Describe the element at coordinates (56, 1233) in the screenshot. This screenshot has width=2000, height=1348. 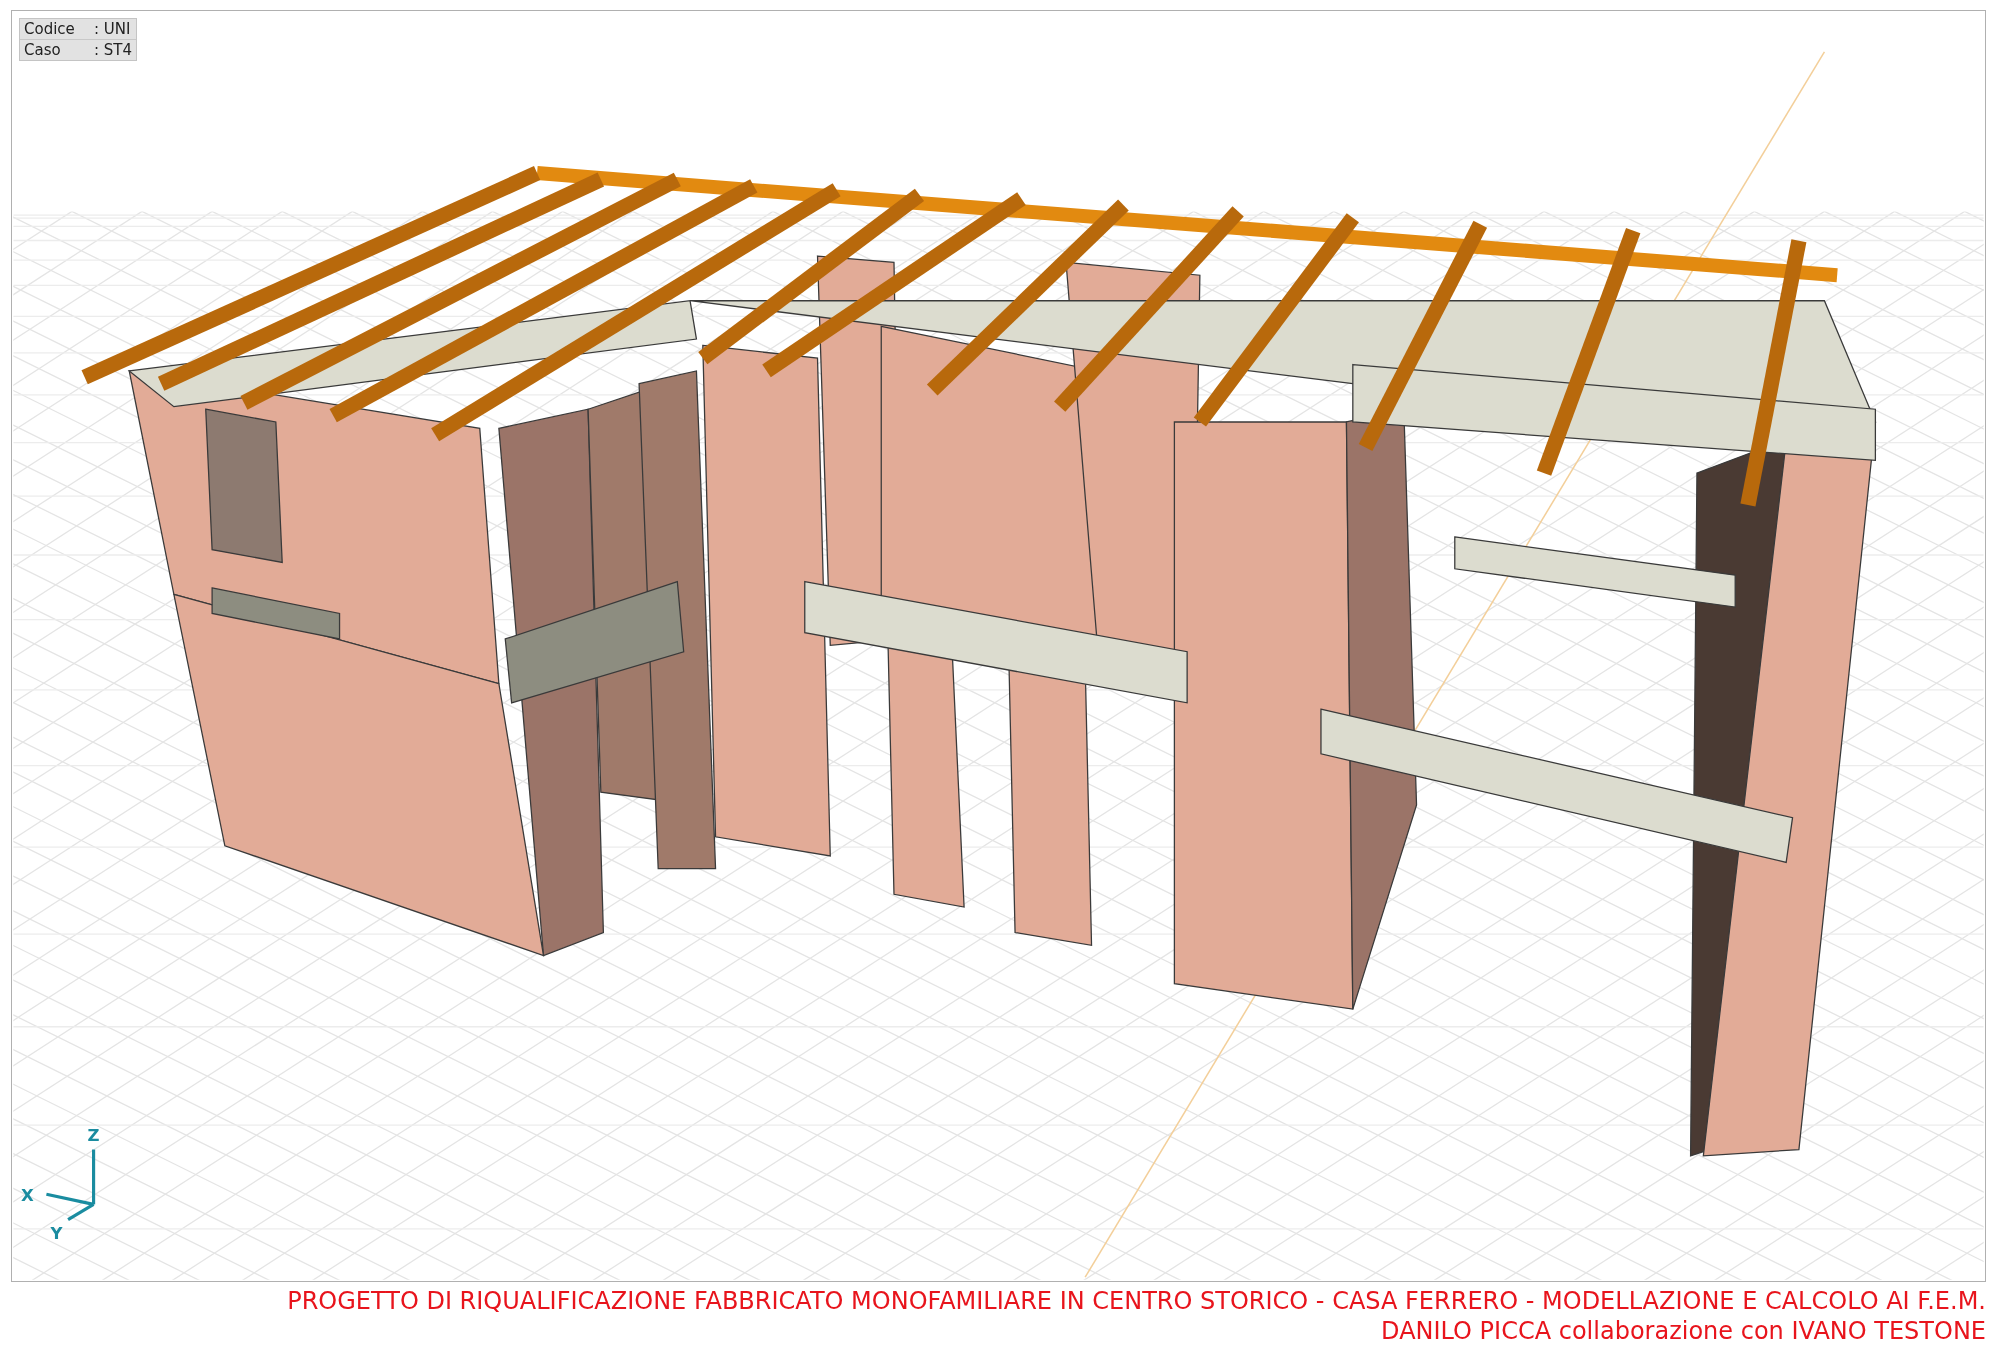
I see `axis-label: Y` at that location.